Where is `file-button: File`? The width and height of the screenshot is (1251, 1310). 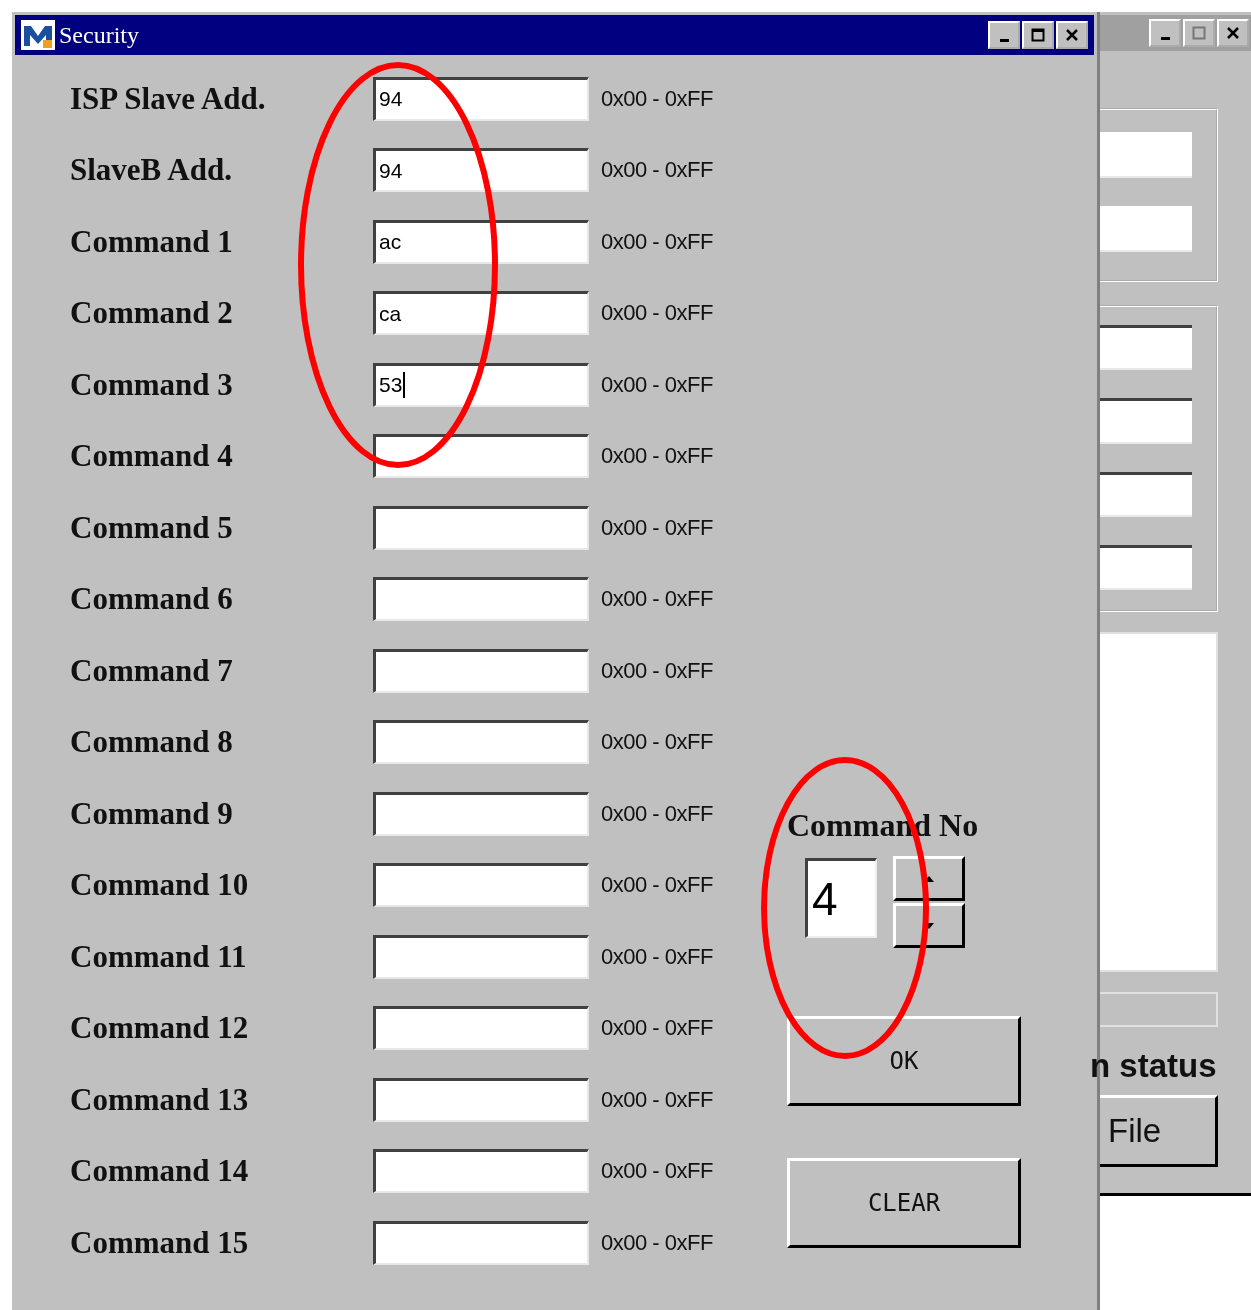 file-button: File is located at coordinates (1159, 1131).